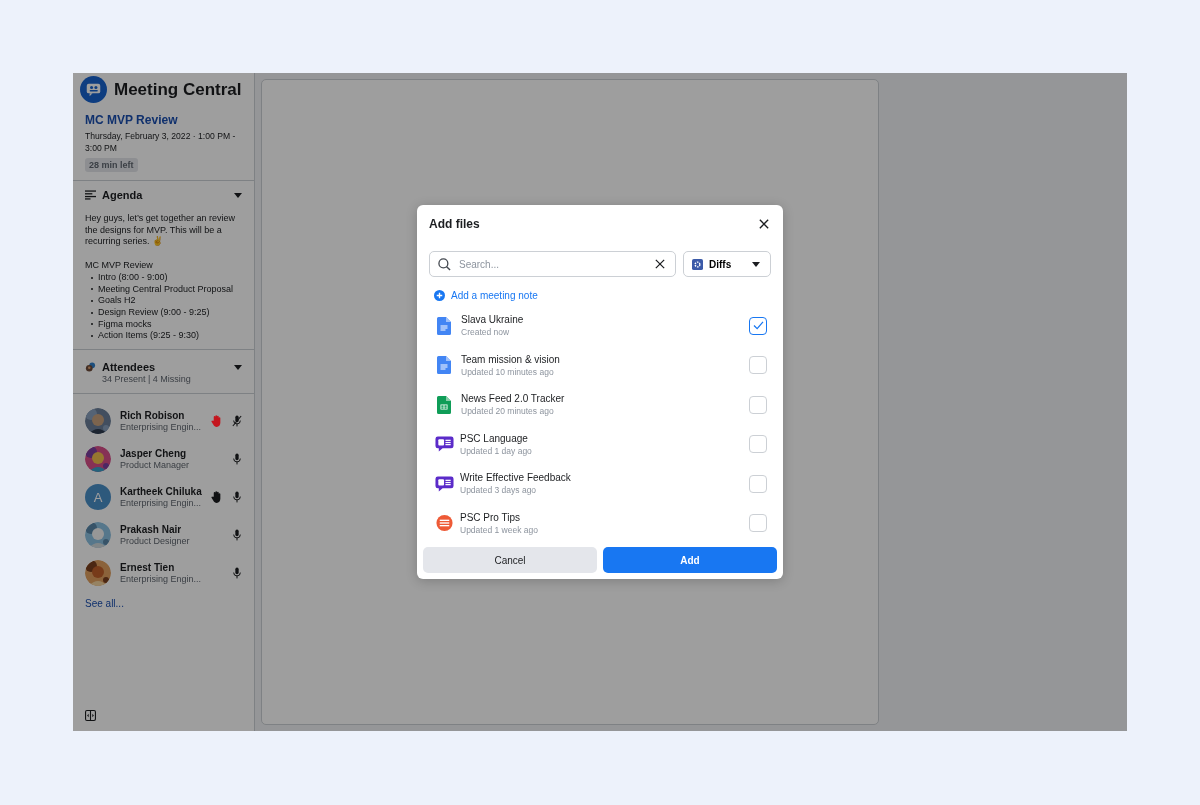 The image size is (1200, 805). I want to click on attendee-name: Prakash Nair, so click(151, 530).